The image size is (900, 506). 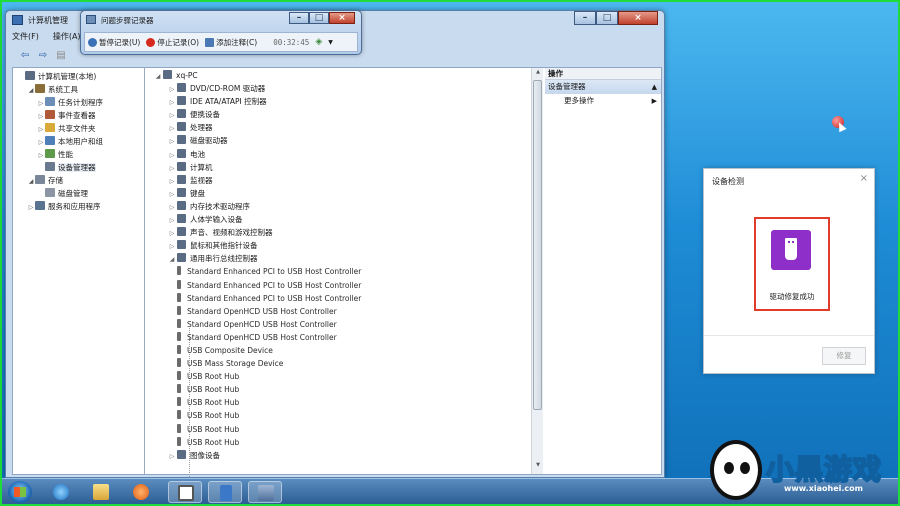 I want to click on console-tree-item: 设备管理器, so click(x=78, y=167).